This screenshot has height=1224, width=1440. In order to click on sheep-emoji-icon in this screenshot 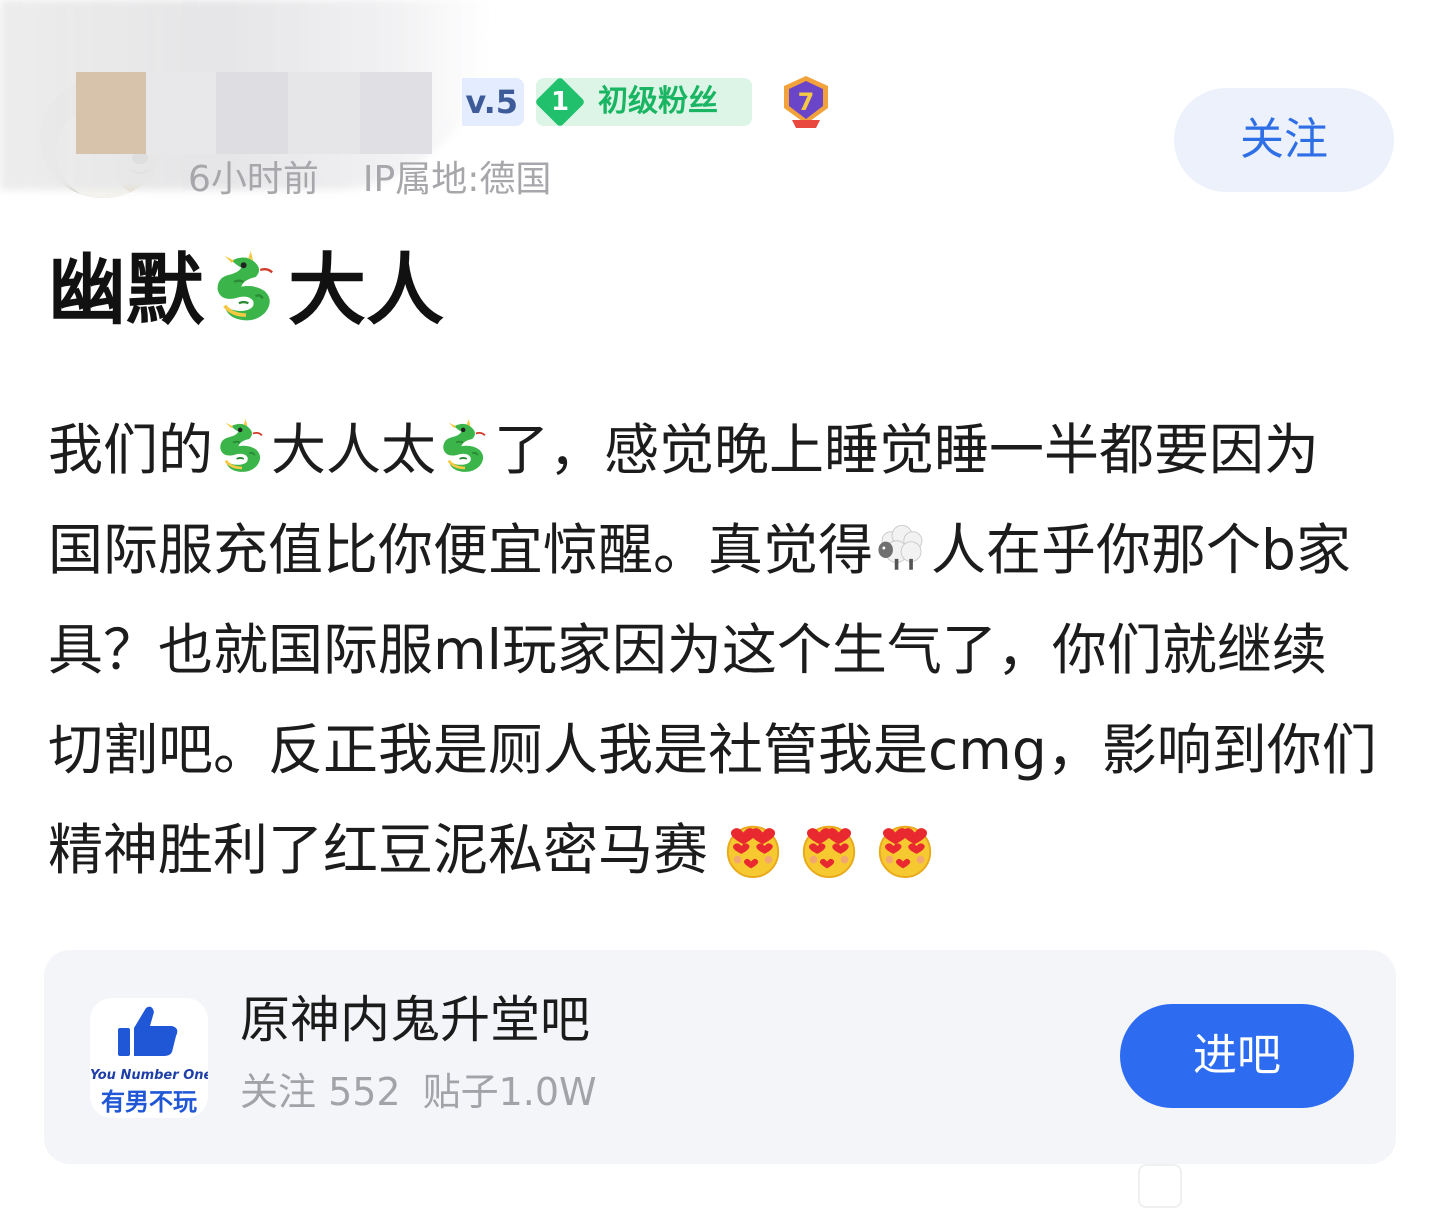, I will do `click(902, 548)`.